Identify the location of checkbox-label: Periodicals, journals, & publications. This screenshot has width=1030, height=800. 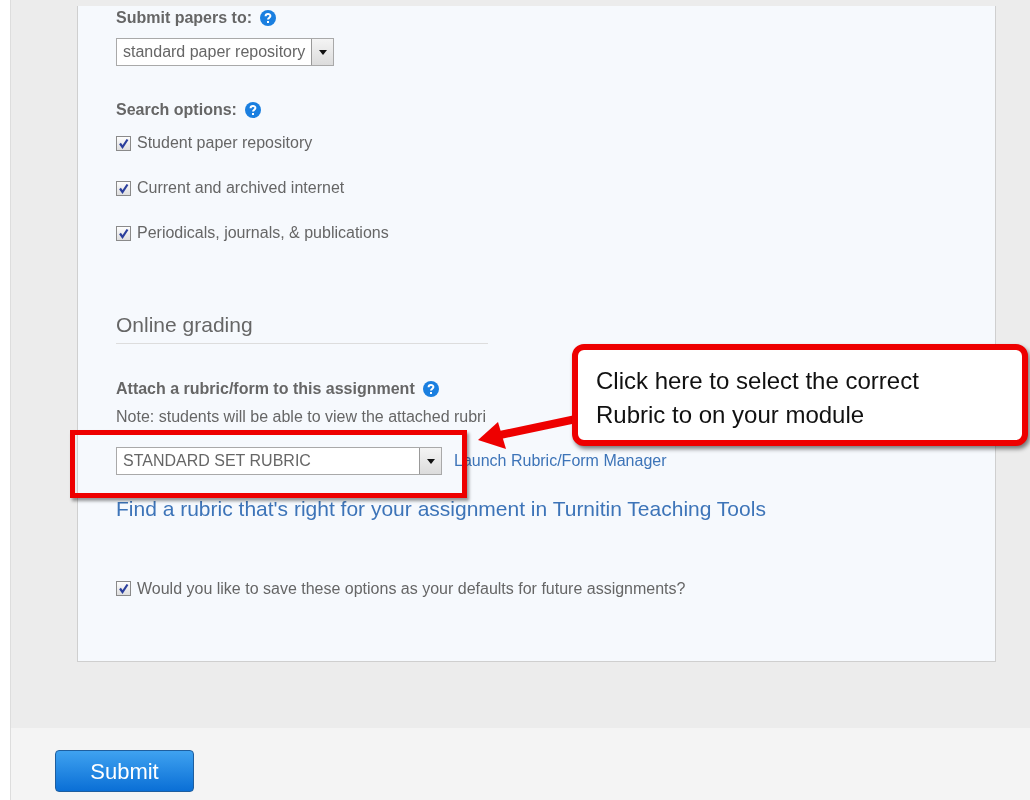
(263, 233).